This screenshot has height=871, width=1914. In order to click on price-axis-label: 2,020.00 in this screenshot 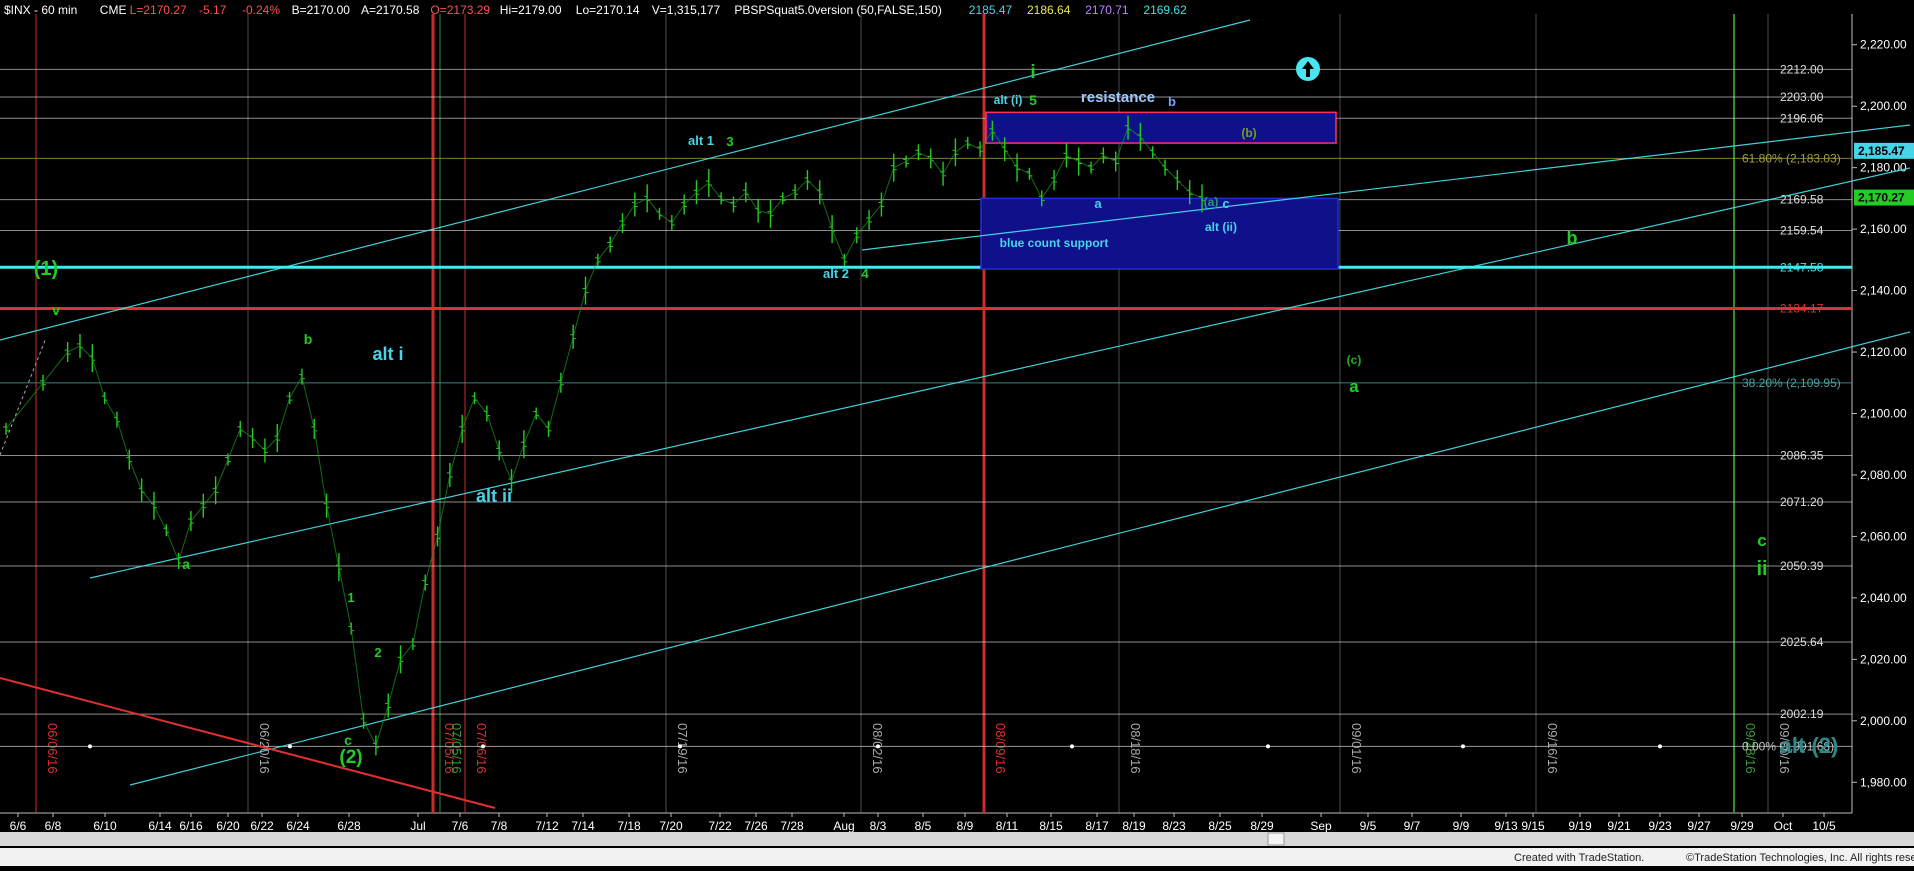, I will do `click(1883, 659)`.